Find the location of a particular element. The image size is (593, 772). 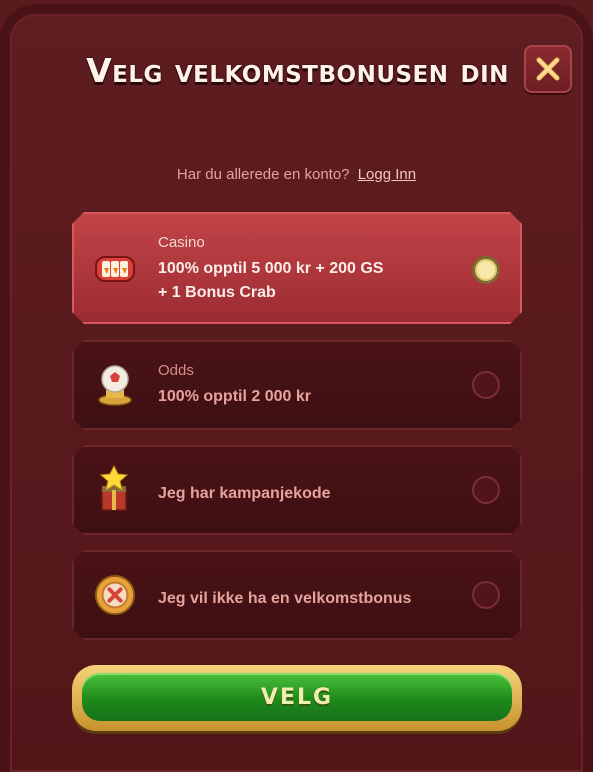

no-bonus-chip-icon is located at coordinates (115, 595).